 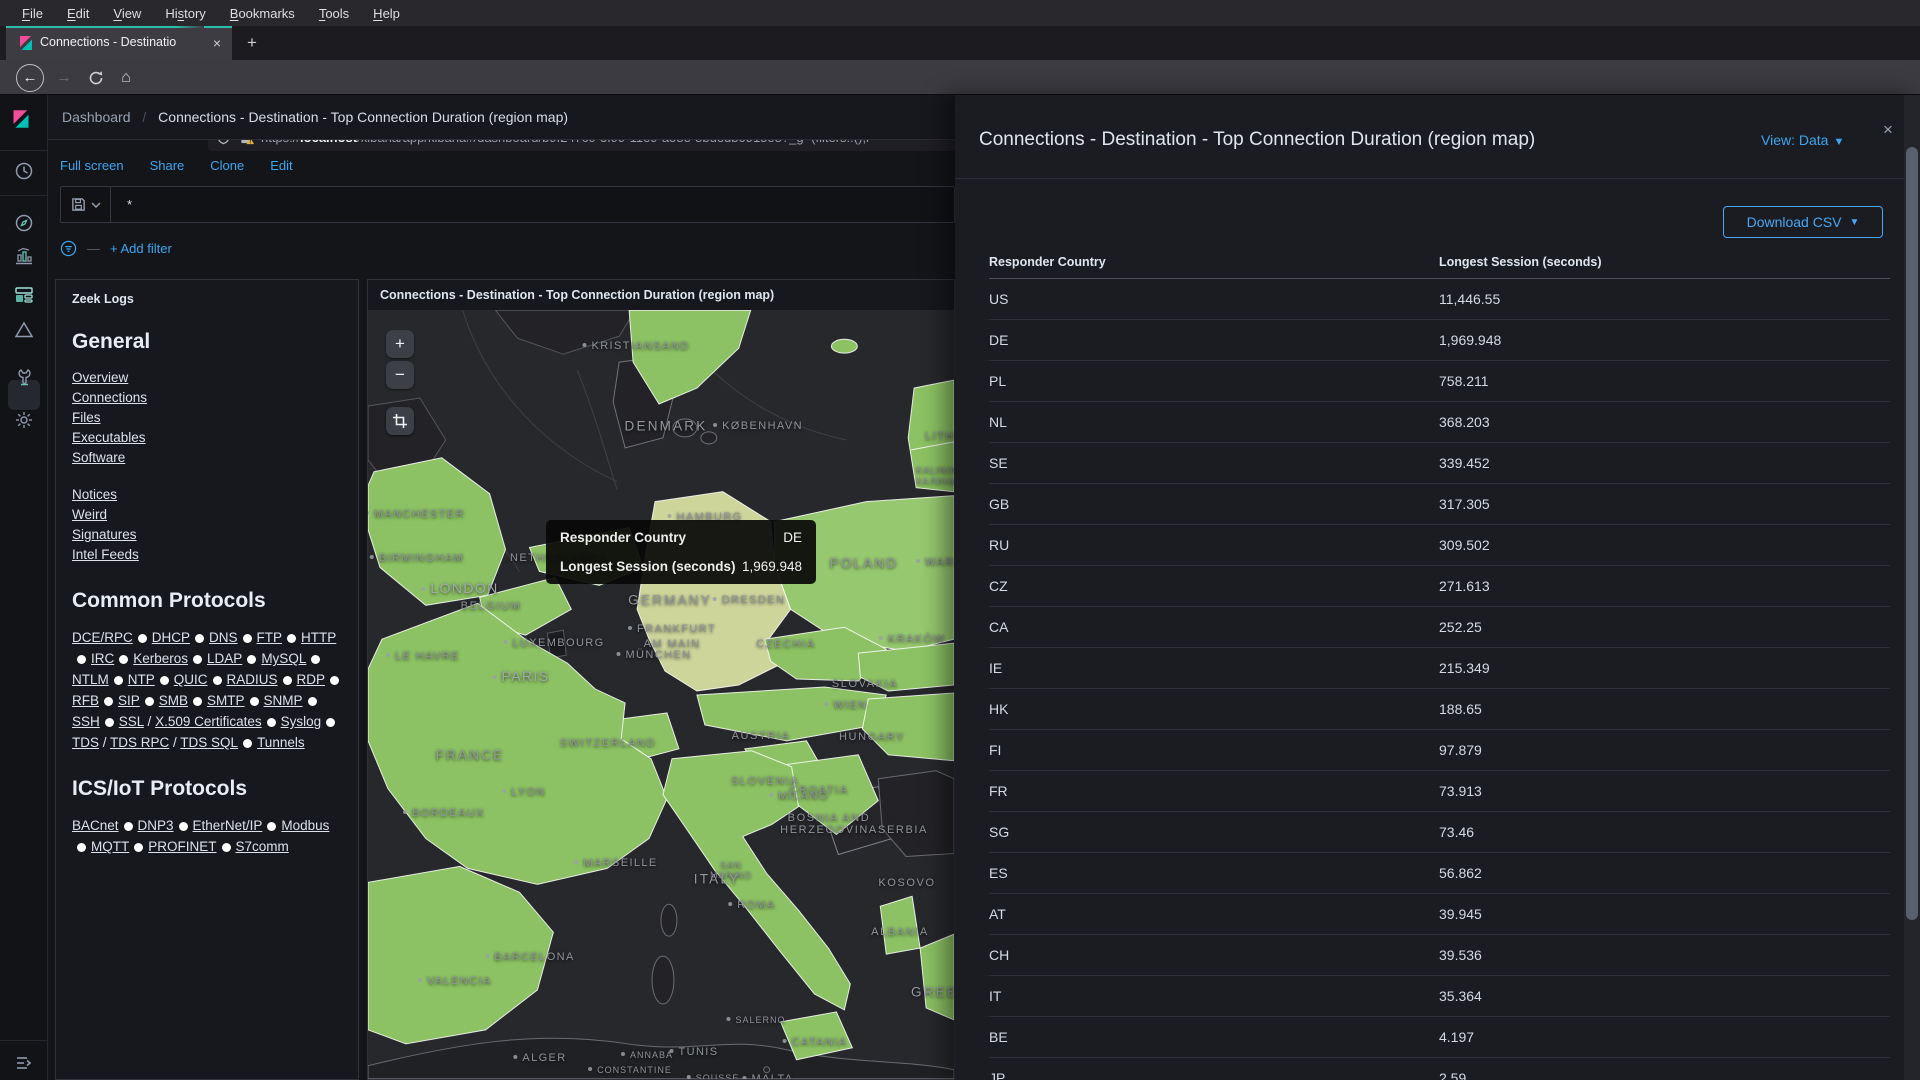 I want to click on close-icon: ×, so click(x=1888, y=130).